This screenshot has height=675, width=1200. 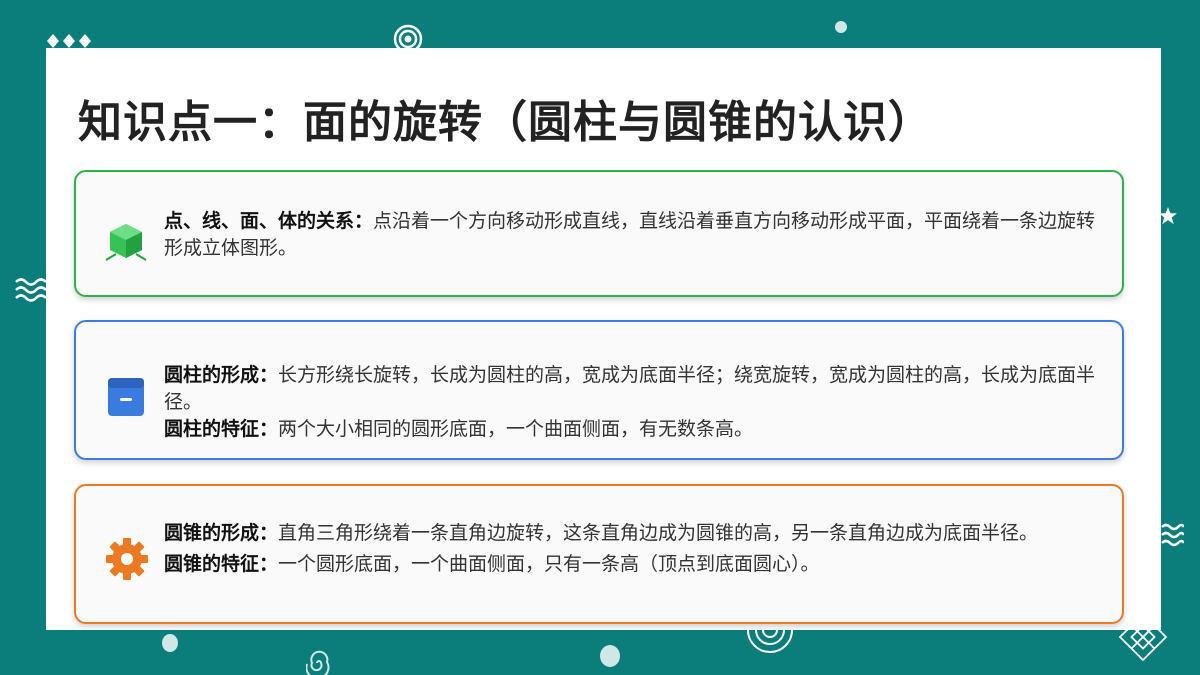 I want to click on card-key-label: 圆锥的形成：, so click(x=221, y=533).